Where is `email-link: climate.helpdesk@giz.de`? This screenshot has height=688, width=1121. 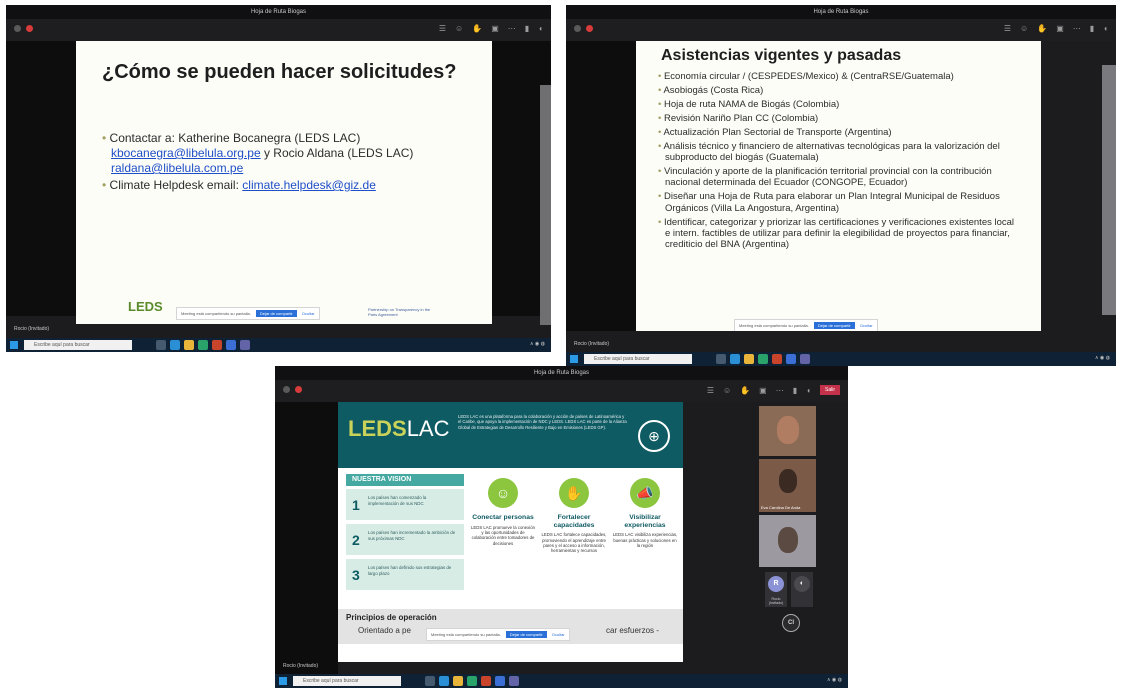 email-link: climate.helpdesk@giz.de is located at coordinates (309, 185).